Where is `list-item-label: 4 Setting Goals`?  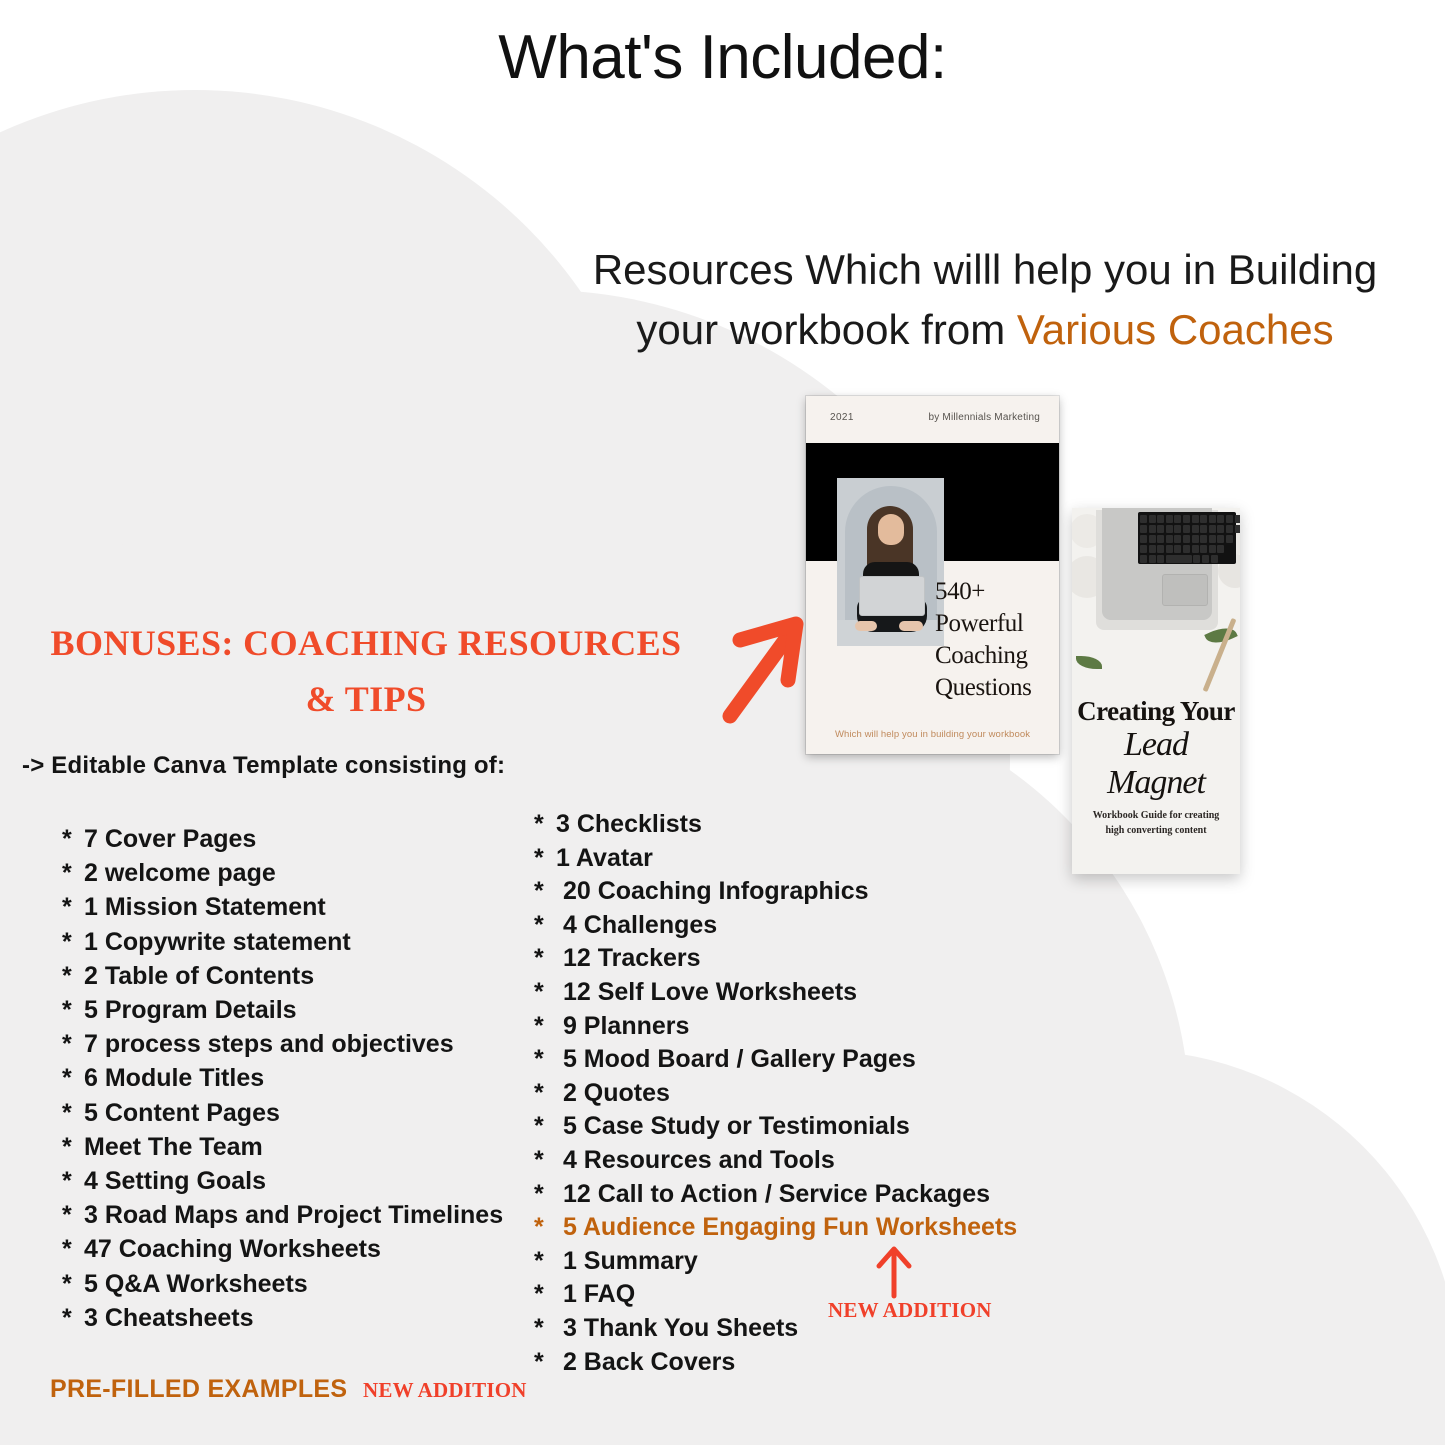 list-item-label: 4 Setting Goals is located at coordinates (175, 1181).